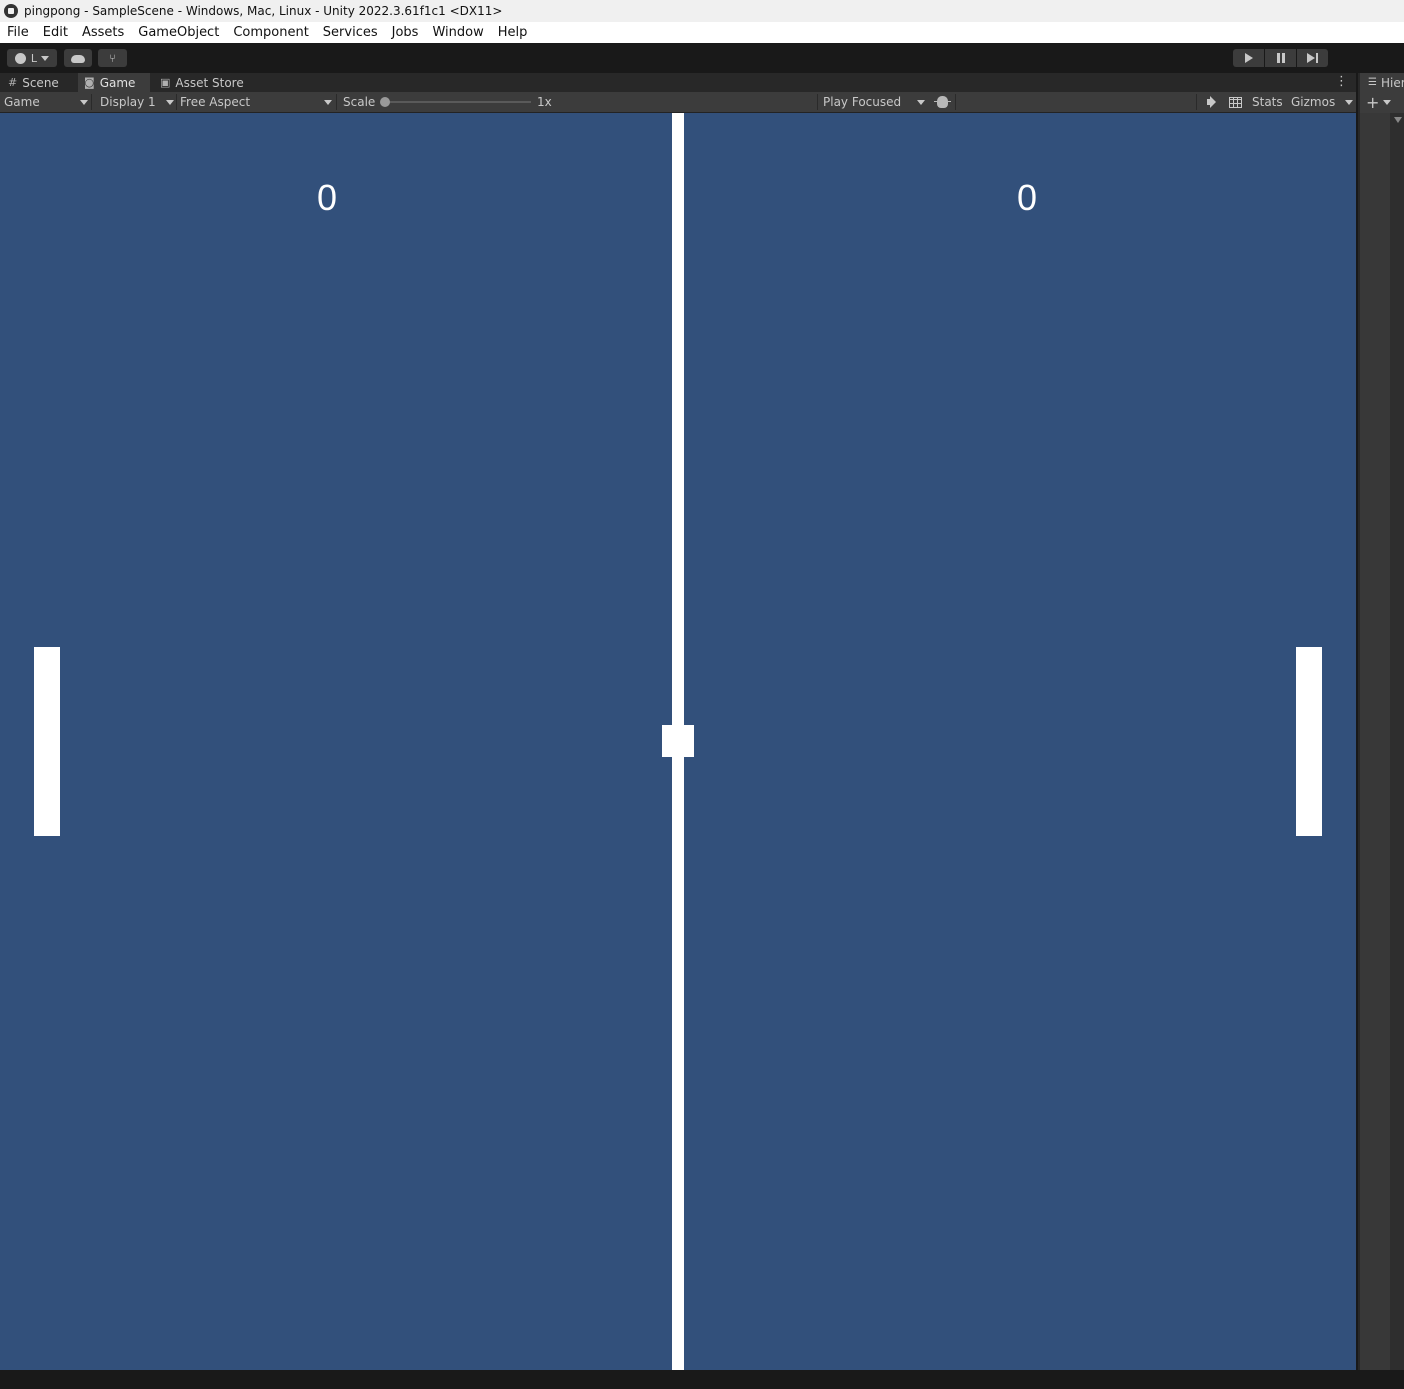 The image size is (1404, 1389). I want to click on account-letter: L, so click(34, 58).